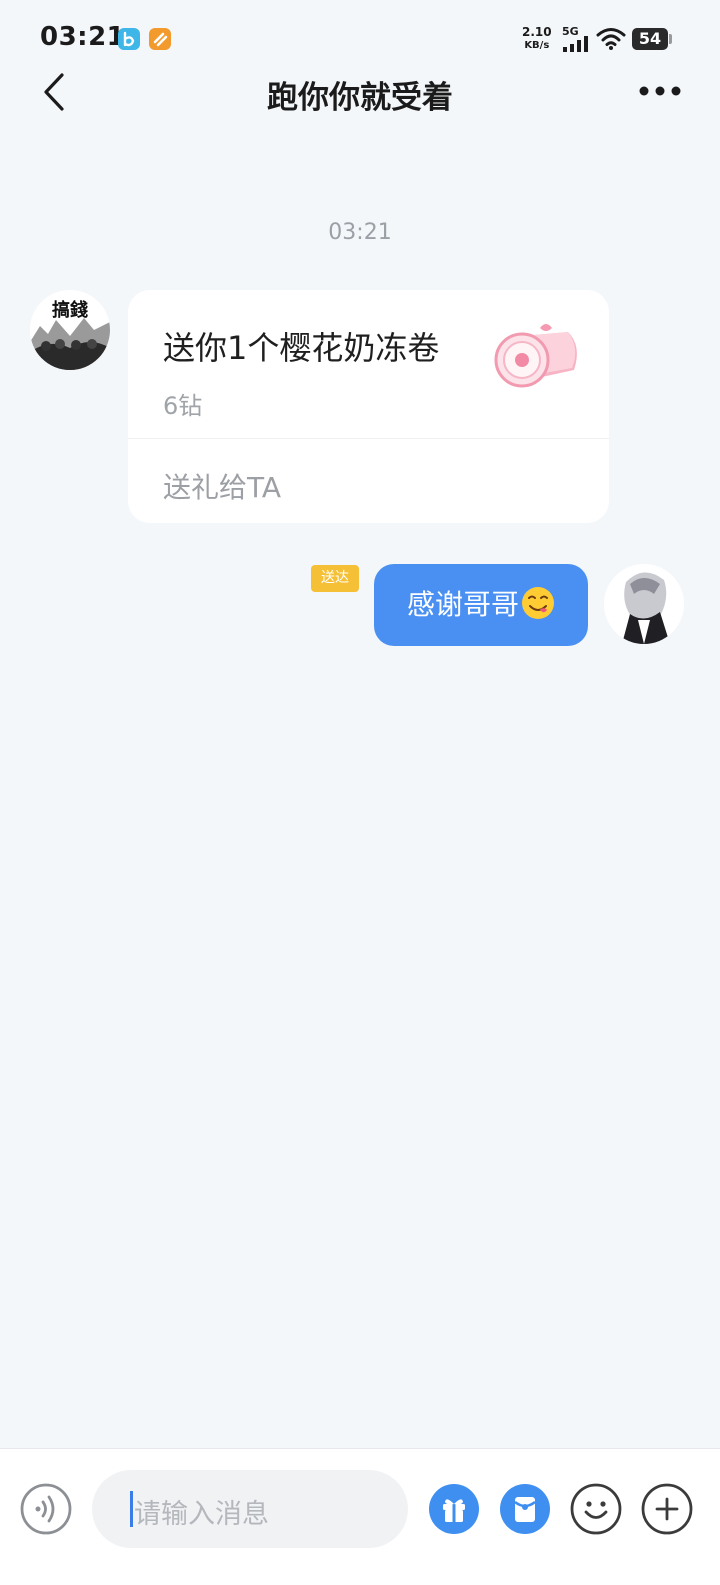 The width and height of the screenshot is (720, 1585). I want to click on emoji-button, so click(596, 1509).